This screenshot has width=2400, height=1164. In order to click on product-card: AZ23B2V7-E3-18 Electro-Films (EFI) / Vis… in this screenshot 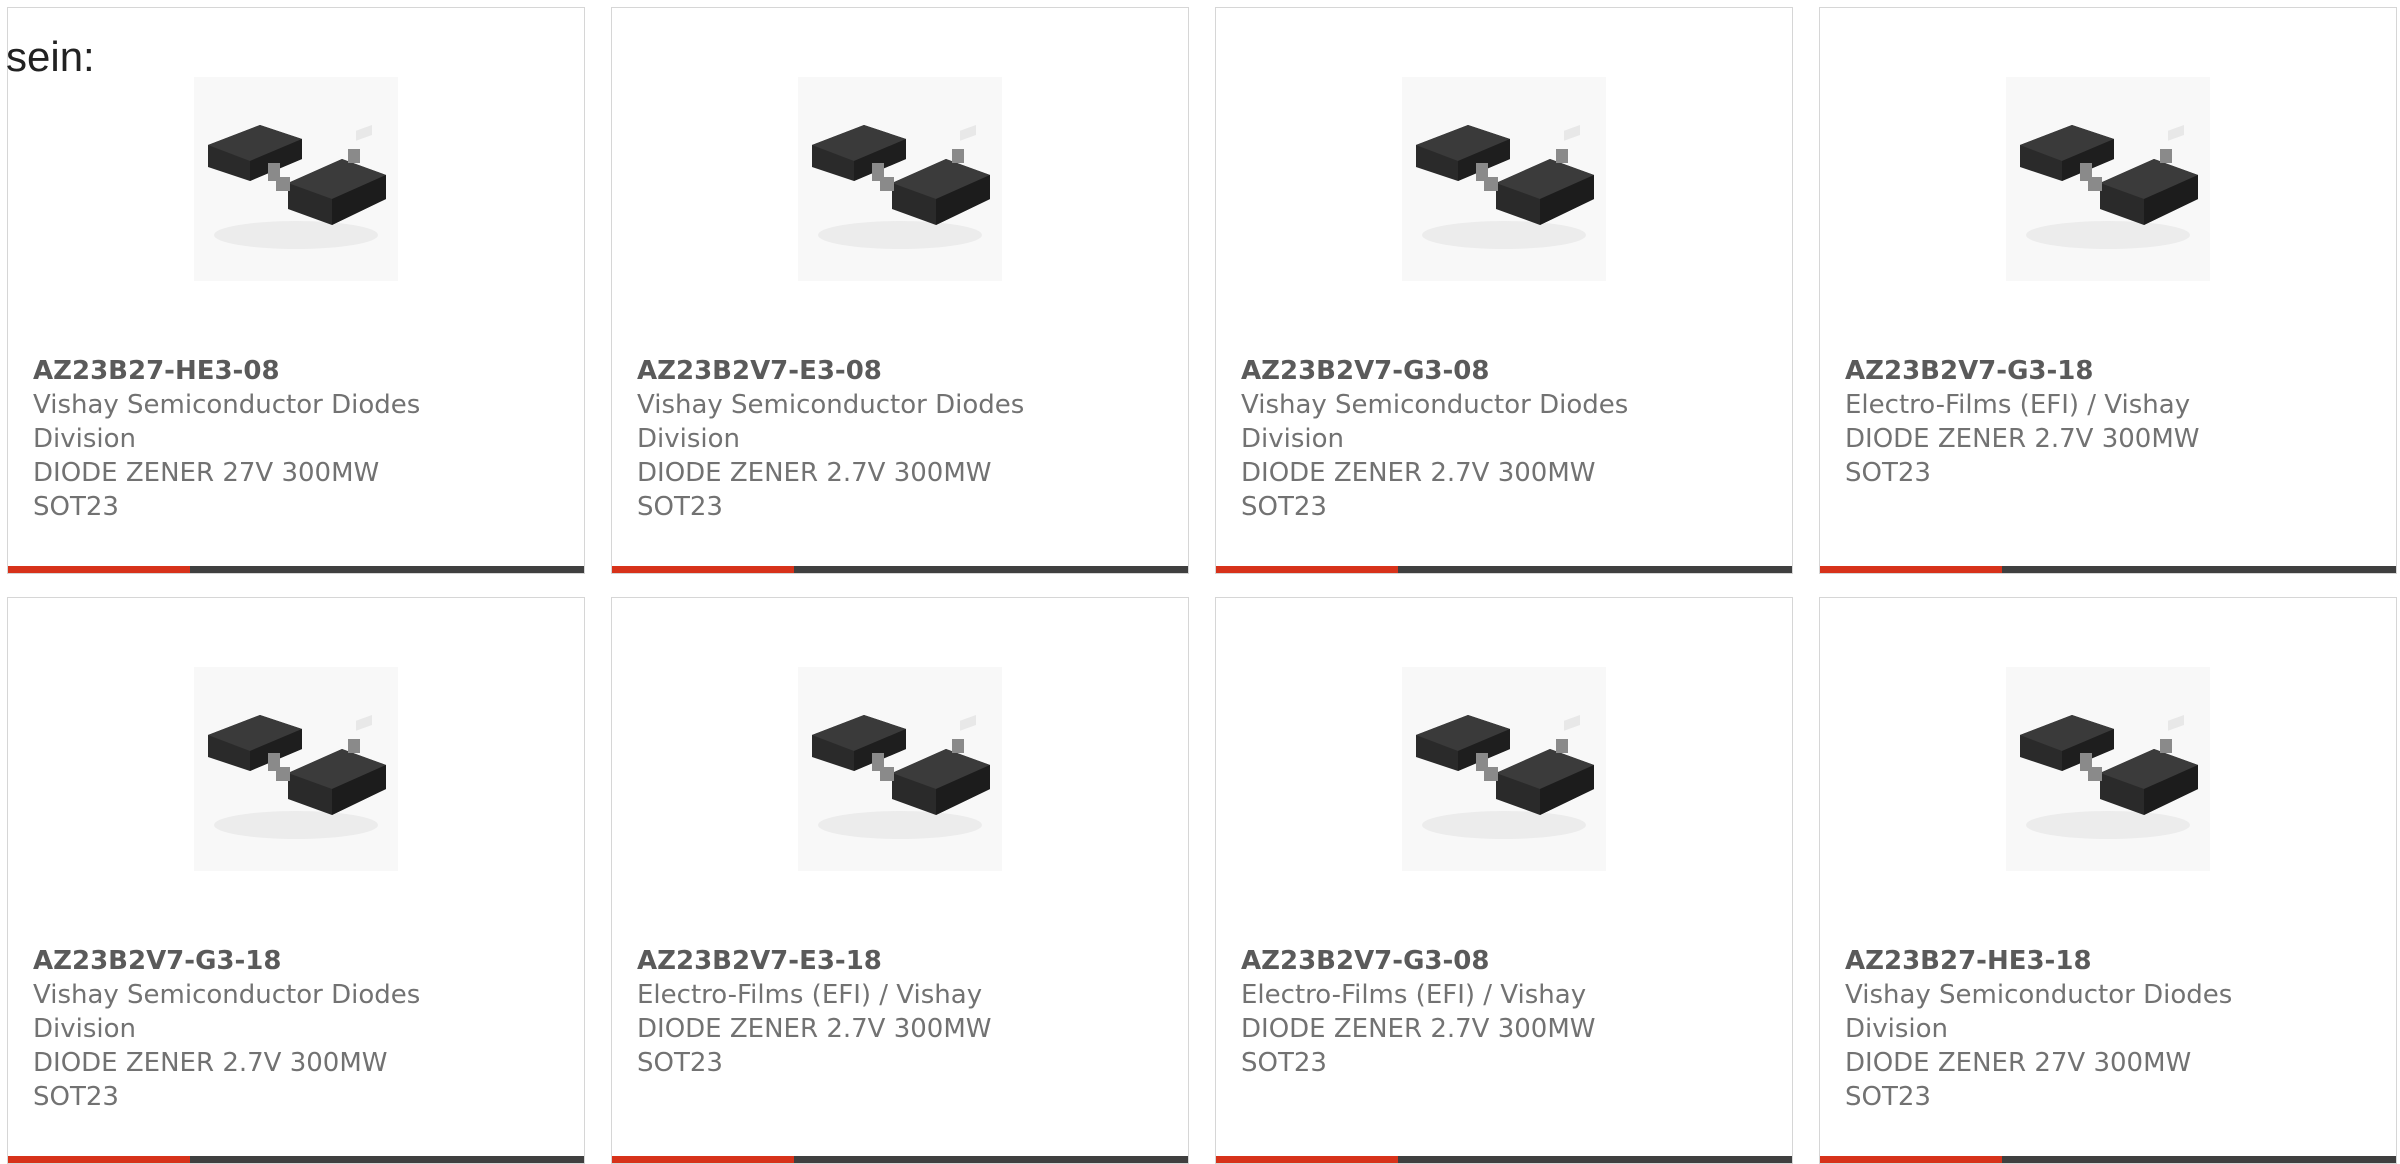, I will do `click(900, 880)`.